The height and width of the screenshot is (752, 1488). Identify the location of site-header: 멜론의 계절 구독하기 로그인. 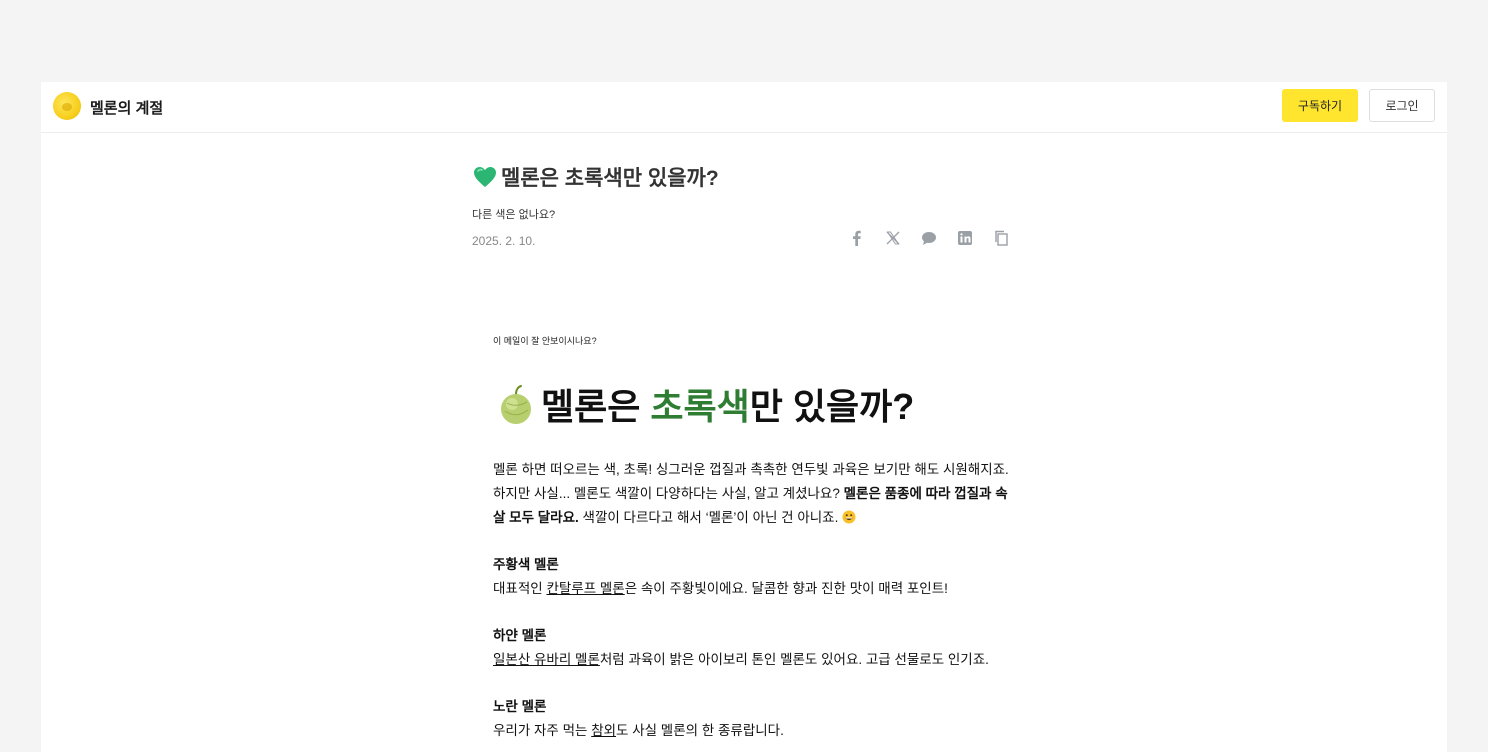
(744, 107).